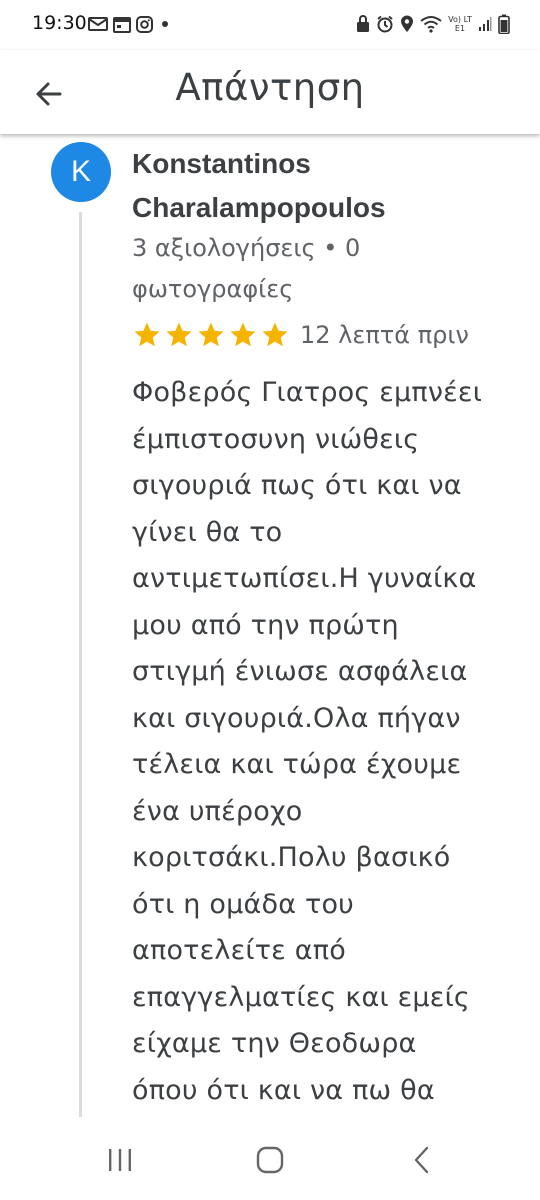  What do you see at coordinates (217, 811) in the screenshot?
I see `review-text-line: ένα υπέροχο` at bounding box center [217, 811].